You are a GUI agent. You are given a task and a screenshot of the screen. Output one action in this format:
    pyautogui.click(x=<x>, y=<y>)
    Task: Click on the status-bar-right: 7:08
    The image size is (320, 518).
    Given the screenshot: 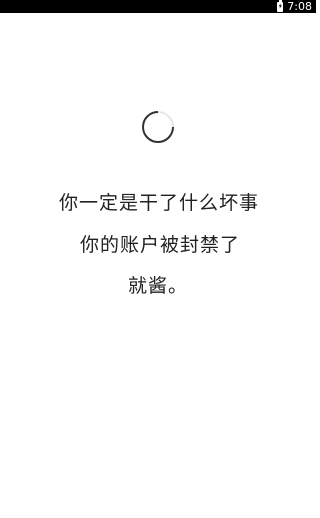 What is the action you would take?
    pyautogui.click(x=294, y=6)
    